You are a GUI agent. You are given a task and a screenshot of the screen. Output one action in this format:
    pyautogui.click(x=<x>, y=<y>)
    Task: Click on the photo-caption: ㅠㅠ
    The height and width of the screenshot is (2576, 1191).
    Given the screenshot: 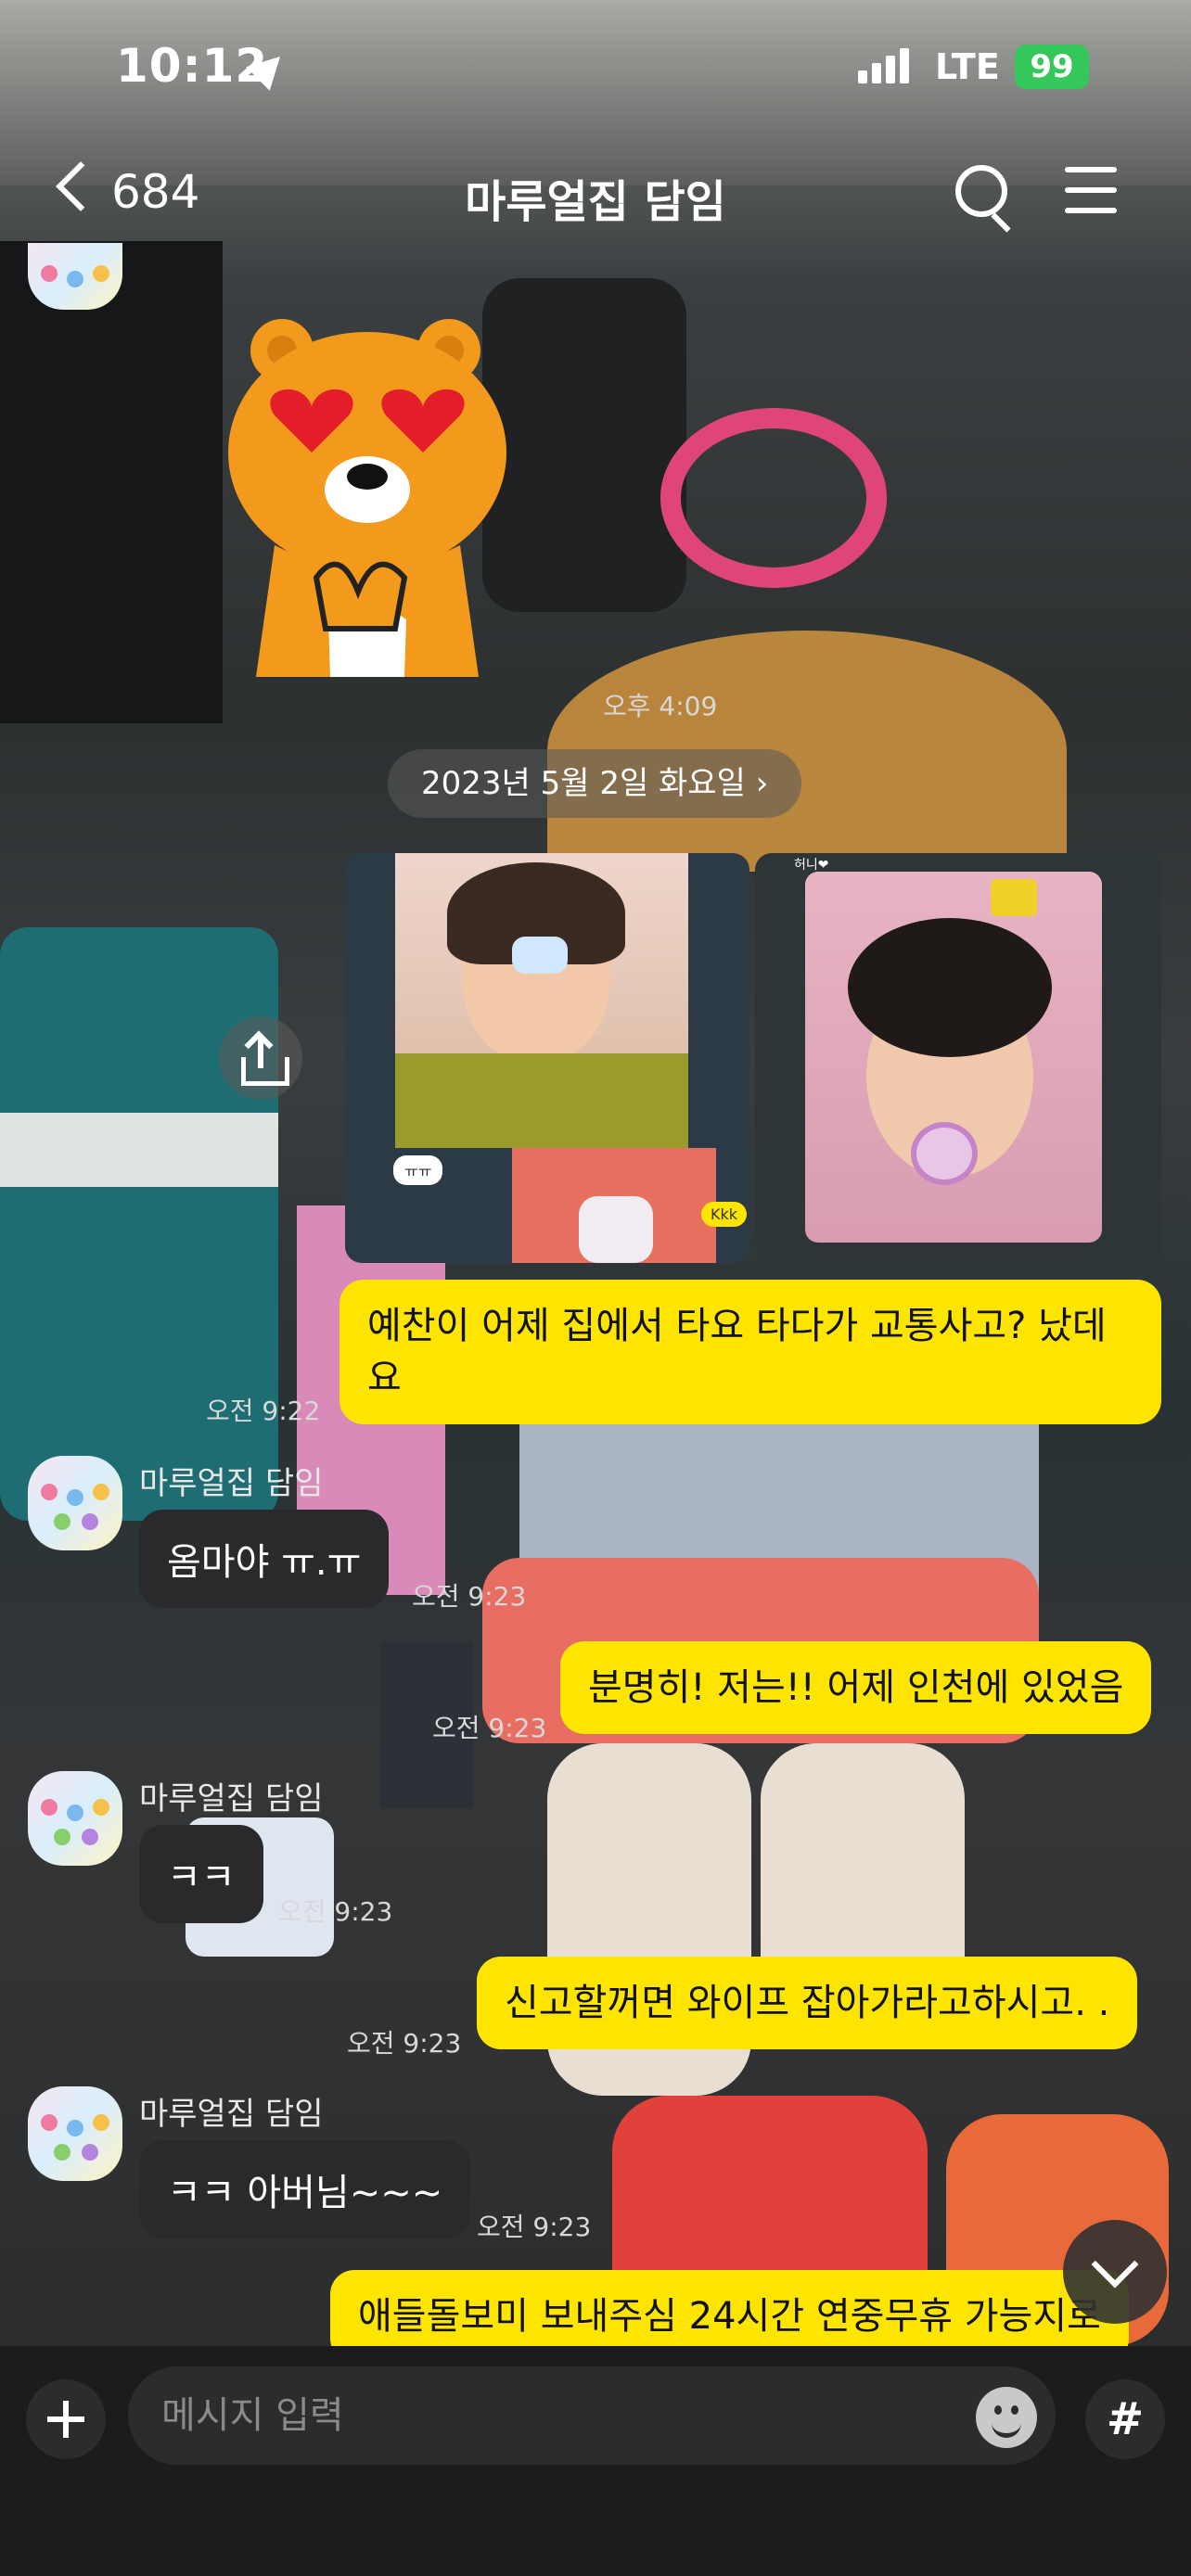 What is the action you would take?
    pyautogui.click(x=418, y=1170)
    